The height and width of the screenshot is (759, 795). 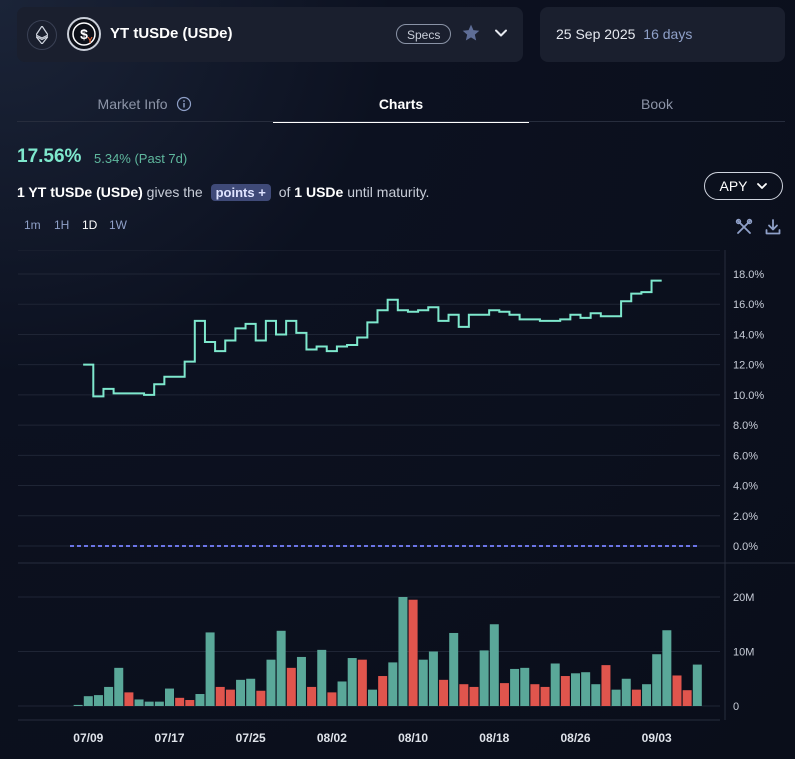 What do you see at coordinates (657, 104) in the screenshot?
I see `tab-book: Book` at bounding box center [657, 104].